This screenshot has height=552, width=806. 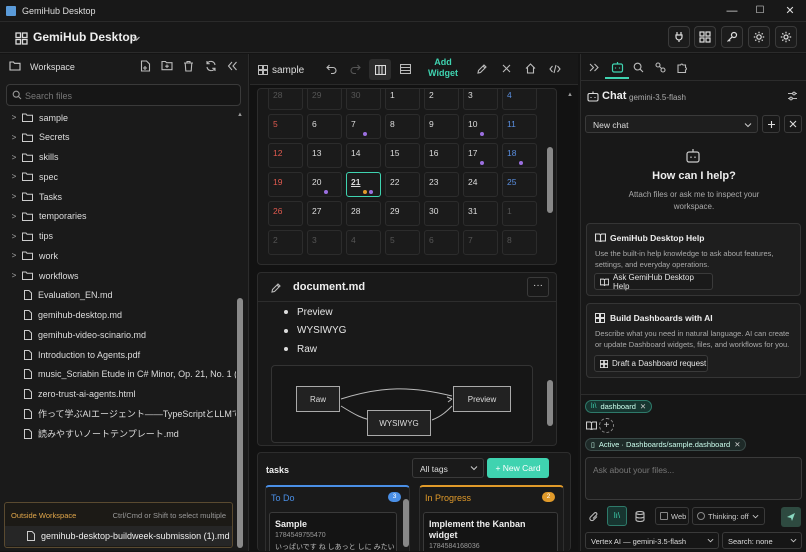 What do you see at coordinates (118, 157) in the screenshot?
I see `tree-folder-row: > skills` at bounding box center [118, 157].